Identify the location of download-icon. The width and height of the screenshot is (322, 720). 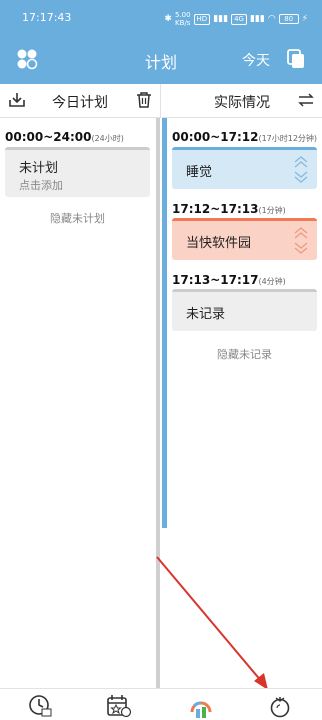
(17, 102).